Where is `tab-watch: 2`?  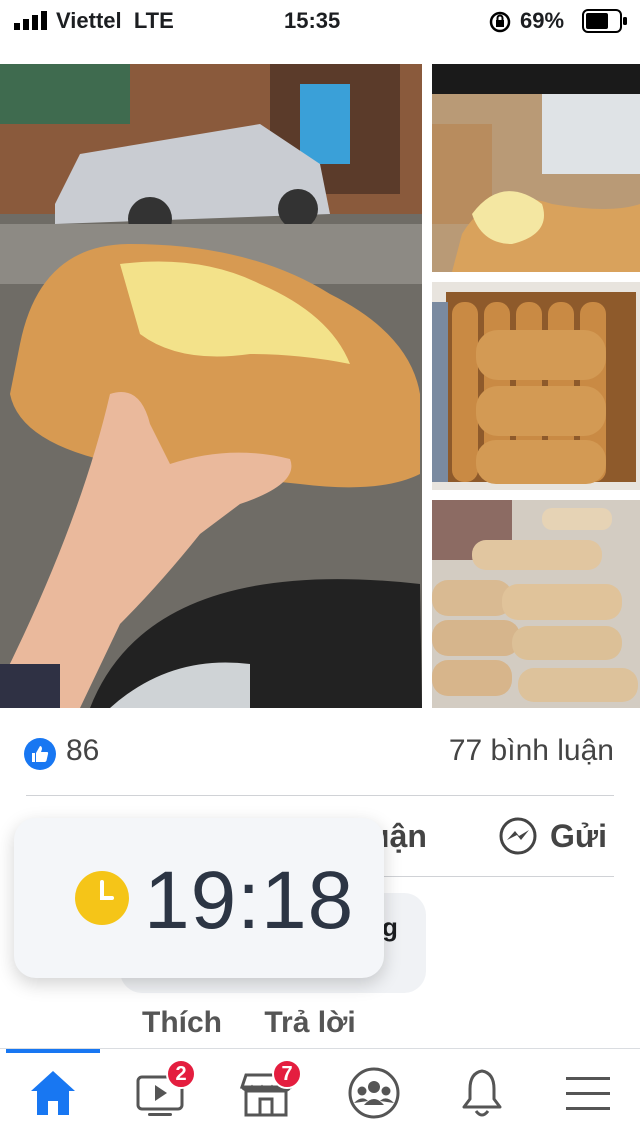
tab-watch: 2 is located at coordinates (163, 1091).